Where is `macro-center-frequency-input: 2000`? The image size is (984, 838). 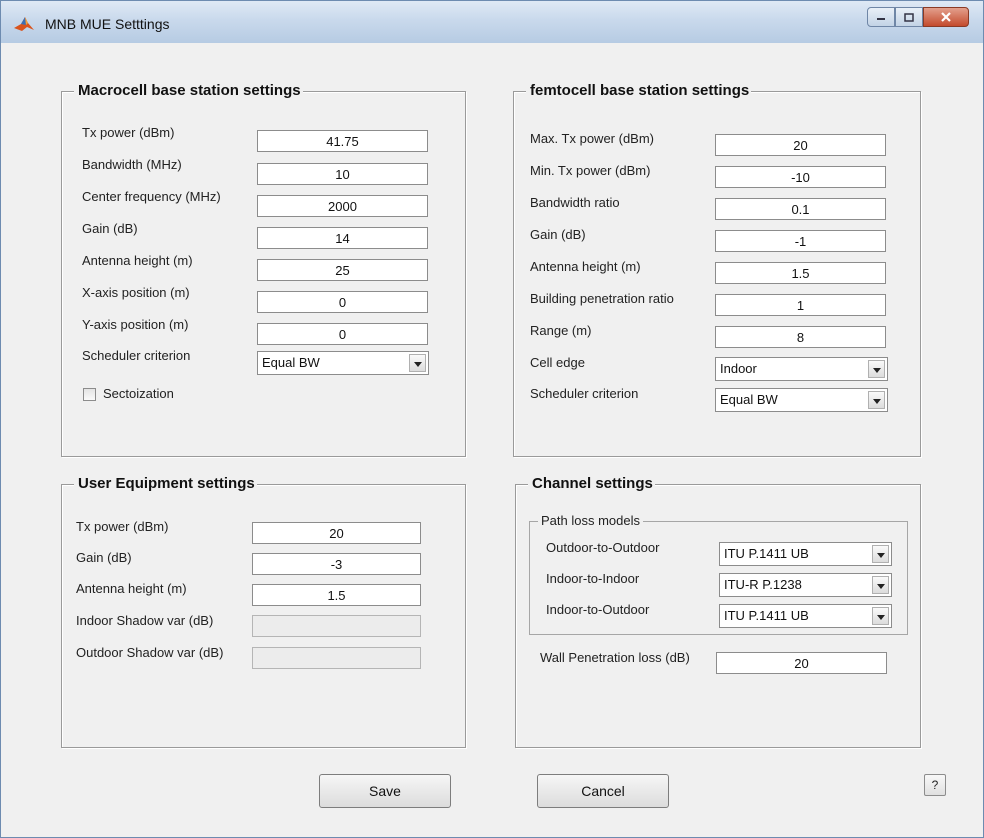 macro-center-frequency-input: 2000 is located at coordinates (342, 206).